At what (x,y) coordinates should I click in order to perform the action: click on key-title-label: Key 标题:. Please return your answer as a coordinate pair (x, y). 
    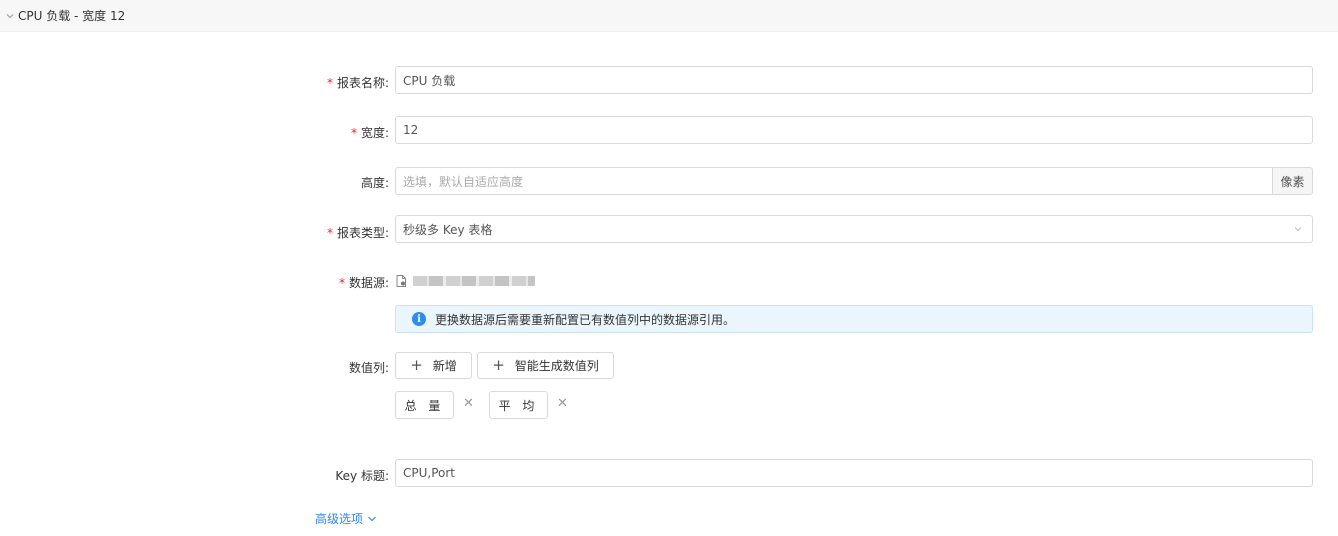
    Looking at the image, I should click on (362, 476).